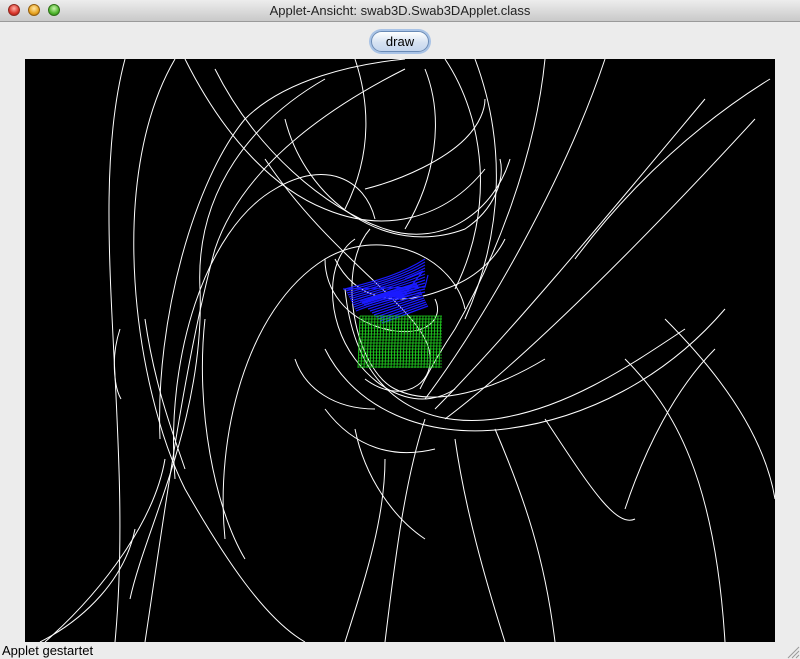  I want to click on status-text: Applet gestartet, so click(48, 650).